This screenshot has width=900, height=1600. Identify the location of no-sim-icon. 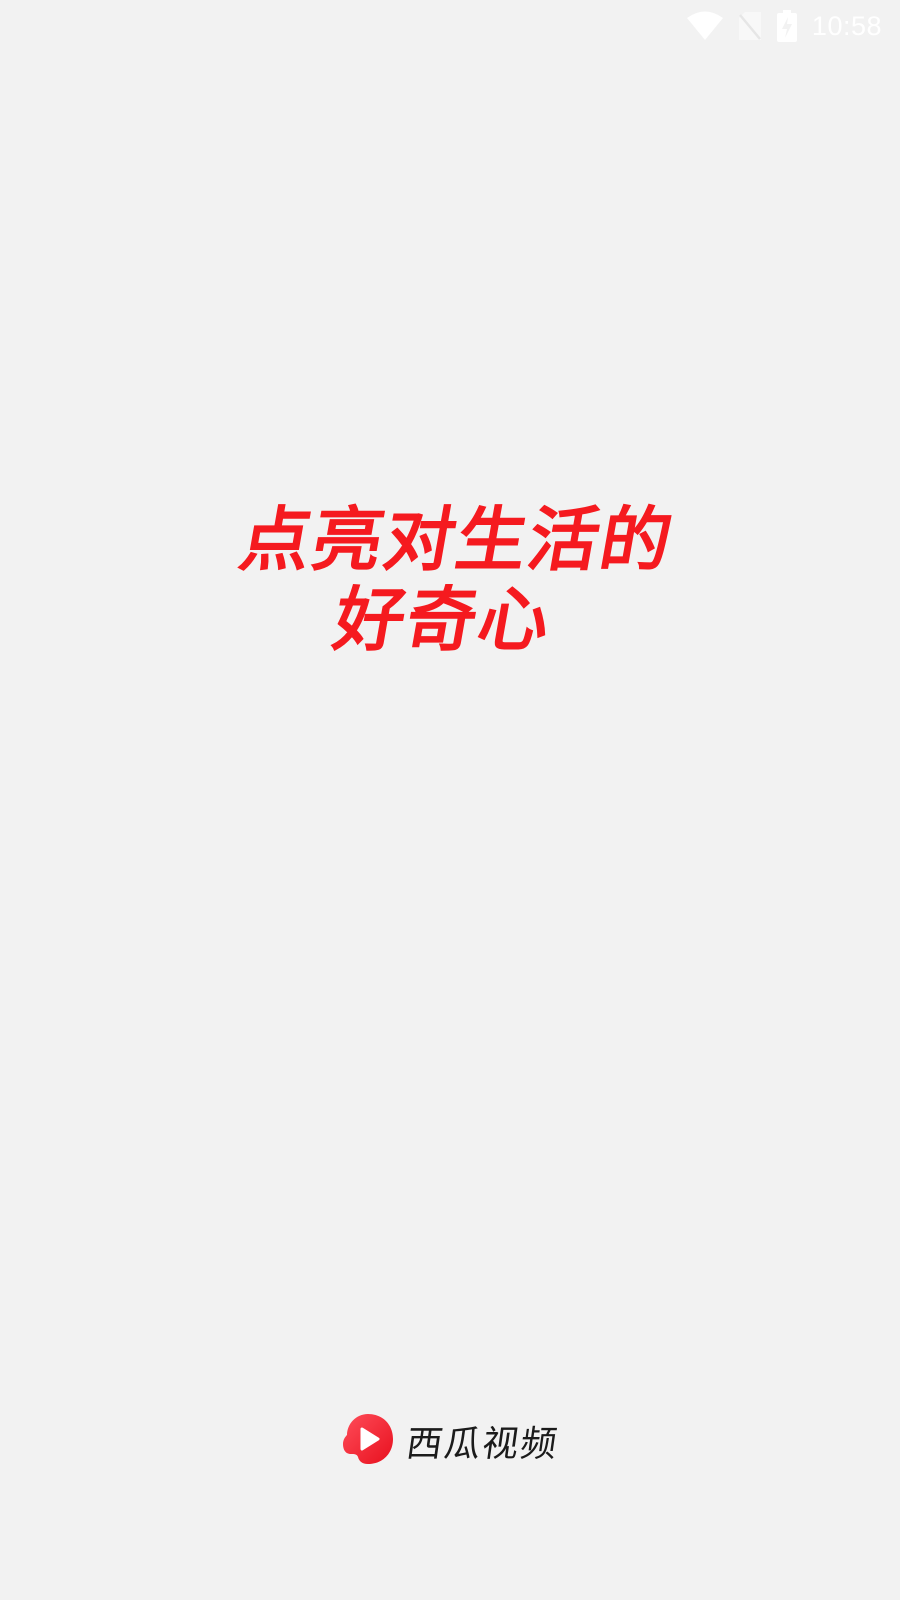
(750, 26).